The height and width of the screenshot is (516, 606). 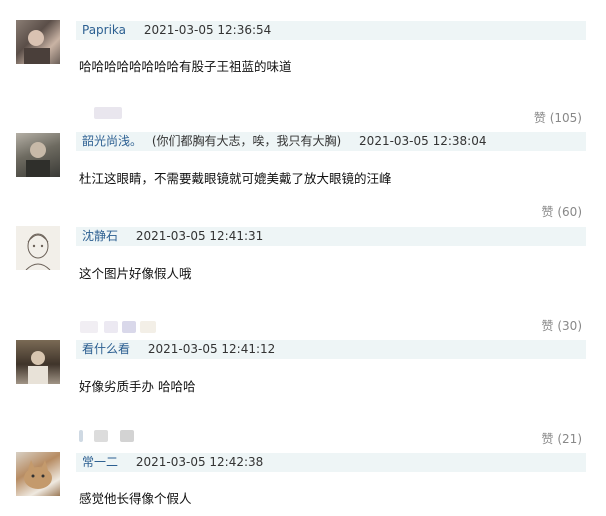 I want to click on comment-text: 杜江这眼睛，不需要戴眼镜就可媲美戴了放大眼镜的汪峰, so click(x=235, y=178).